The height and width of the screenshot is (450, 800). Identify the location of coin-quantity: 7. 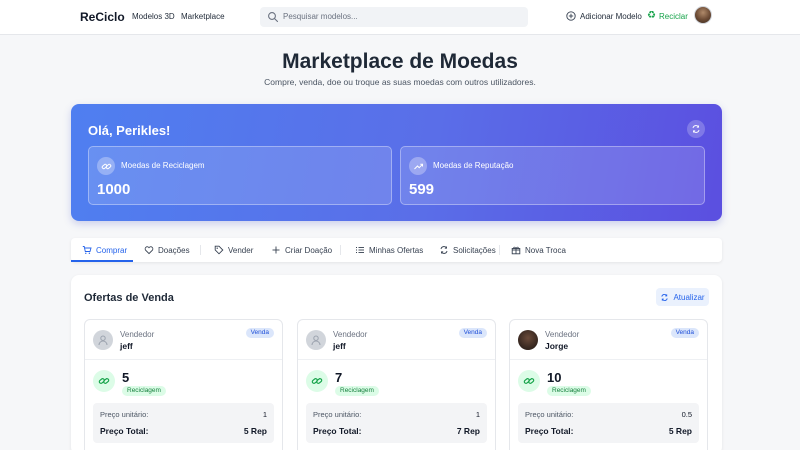
(339, 377).